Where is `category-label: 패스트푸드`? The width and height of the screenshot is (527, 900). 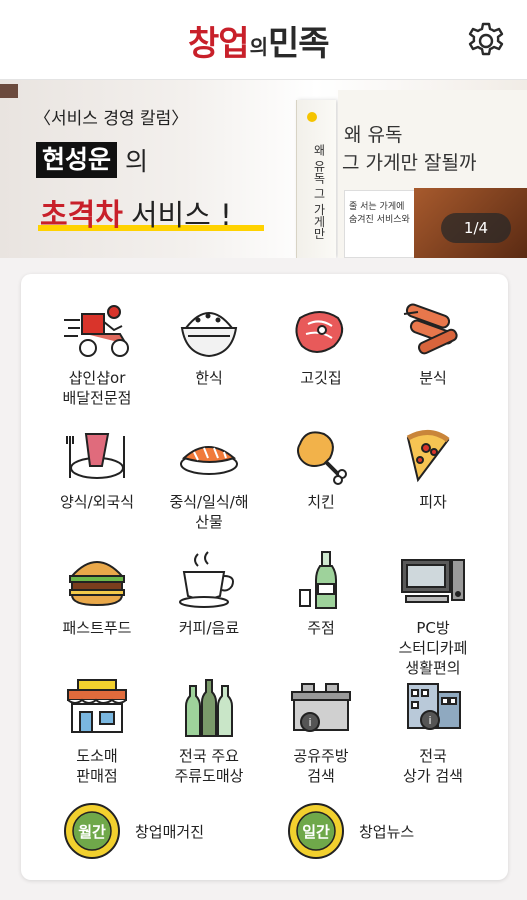 category-label: 패스트푸드 is located at coordinates (97, 628).